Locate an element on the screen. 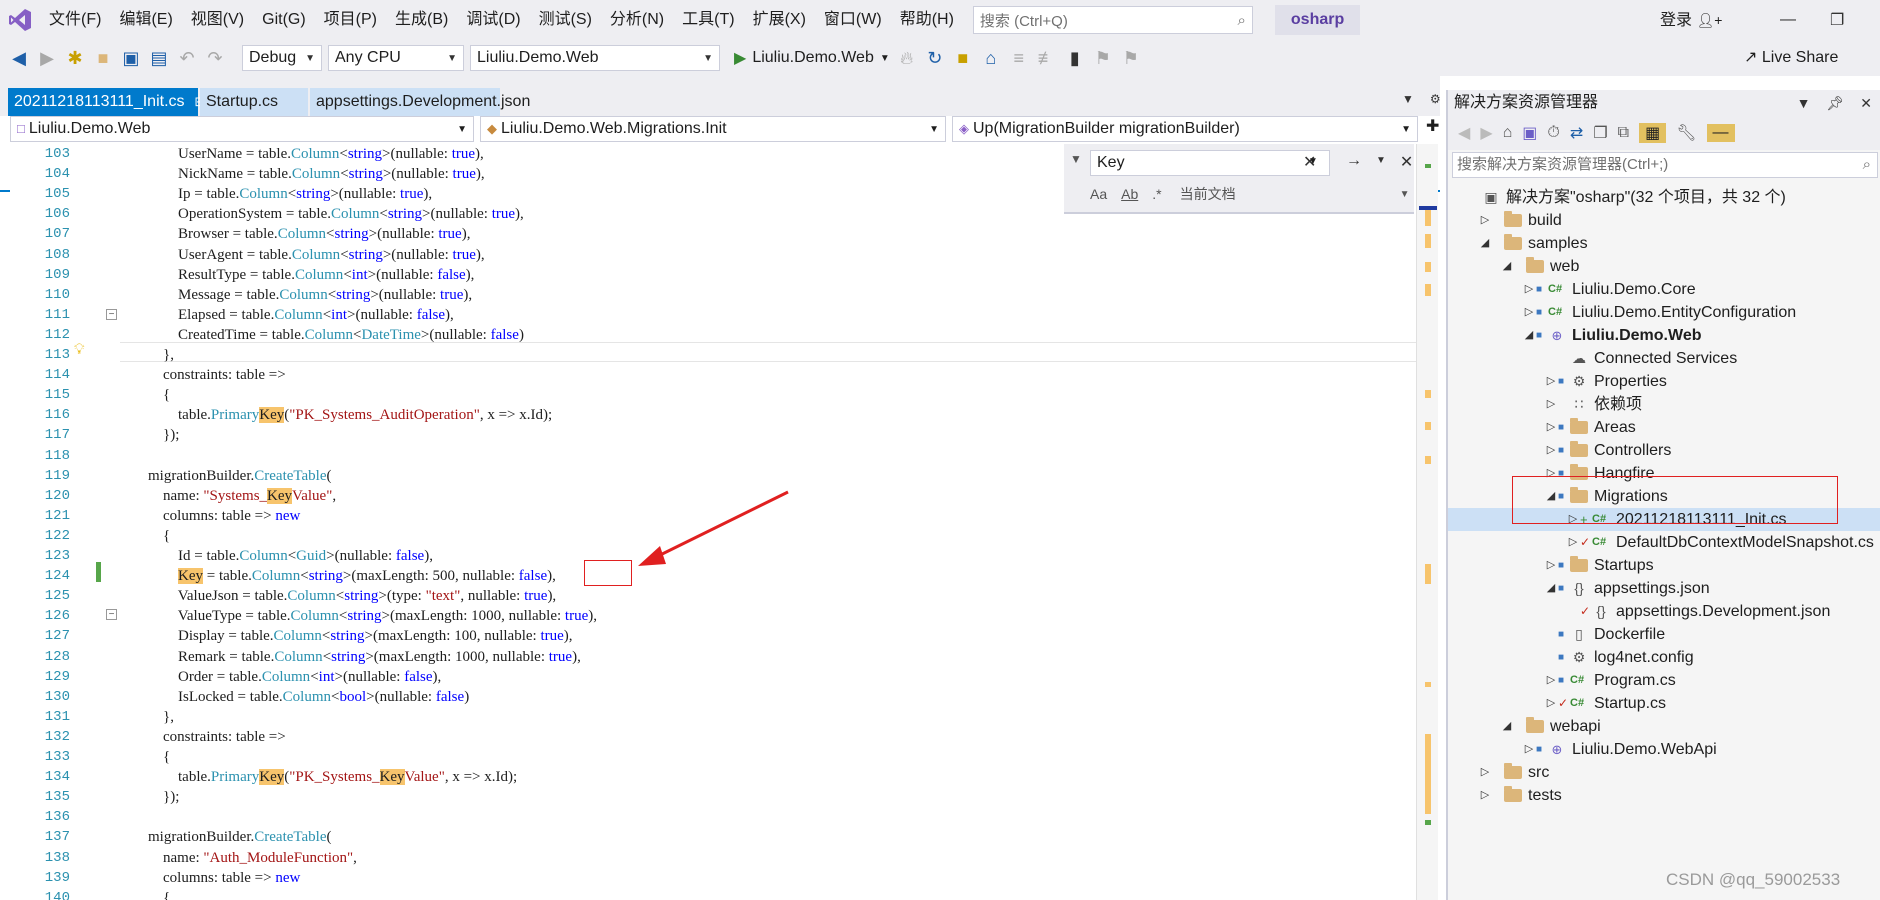  tree-item: ▷ ■ C# Liuliu.Demo.EntityConfiguration is located at coordinates (1664, 312).